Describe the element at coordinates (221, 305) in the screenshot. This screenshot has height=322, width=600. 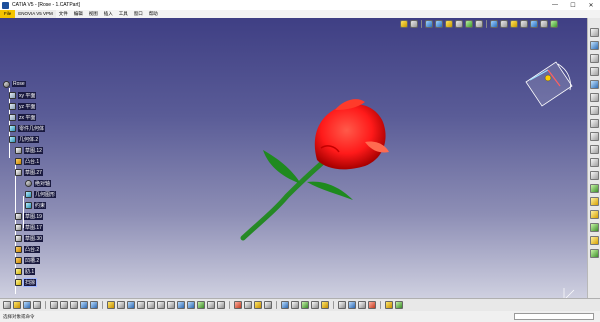
I see `swap-visible-icon` at that location.